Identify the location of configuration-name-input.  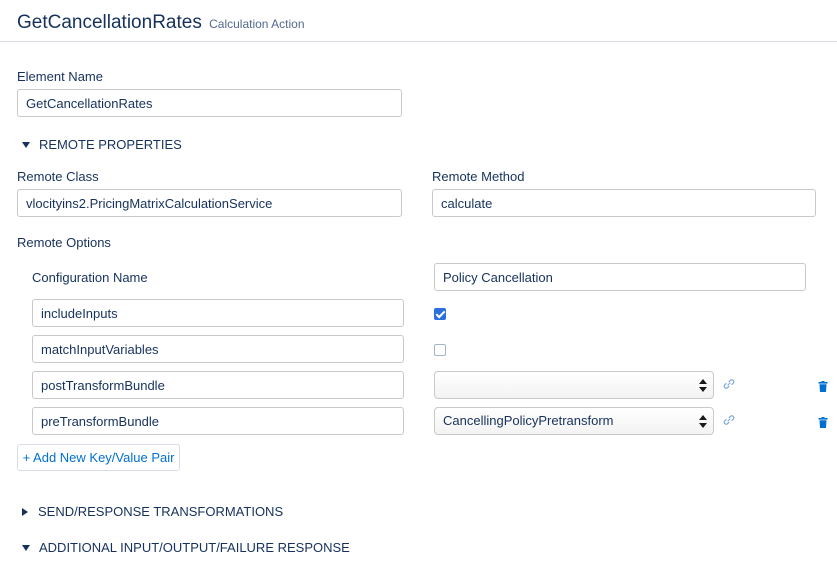
(620, 277).